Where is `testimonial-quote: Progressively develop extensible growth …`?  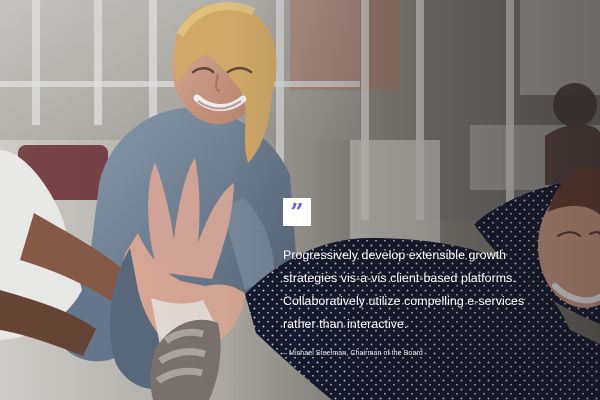
testimonial-quote: Progressively develop extensible growth … is located at coordinates (404, 289).